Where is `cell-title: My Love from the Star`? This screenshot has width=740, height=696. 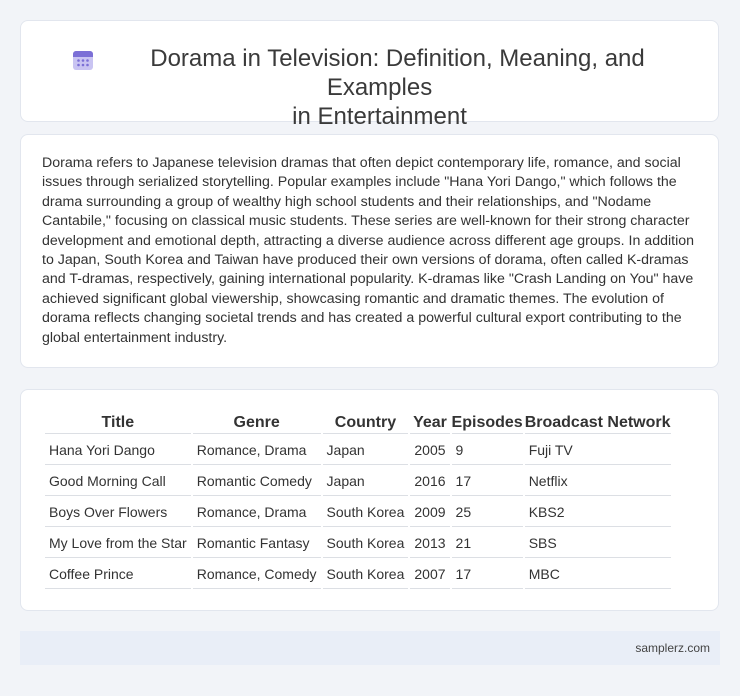
cell-title: My Love from the Star is located at coordinates (118, 543).